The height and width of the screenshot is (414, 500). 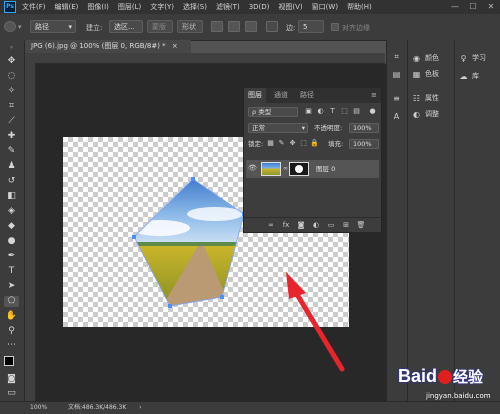 What do you see at coordinates (418, 376) in the screenshot?
I see `watermark-brand: Baid` at bounding box center [418, 376].